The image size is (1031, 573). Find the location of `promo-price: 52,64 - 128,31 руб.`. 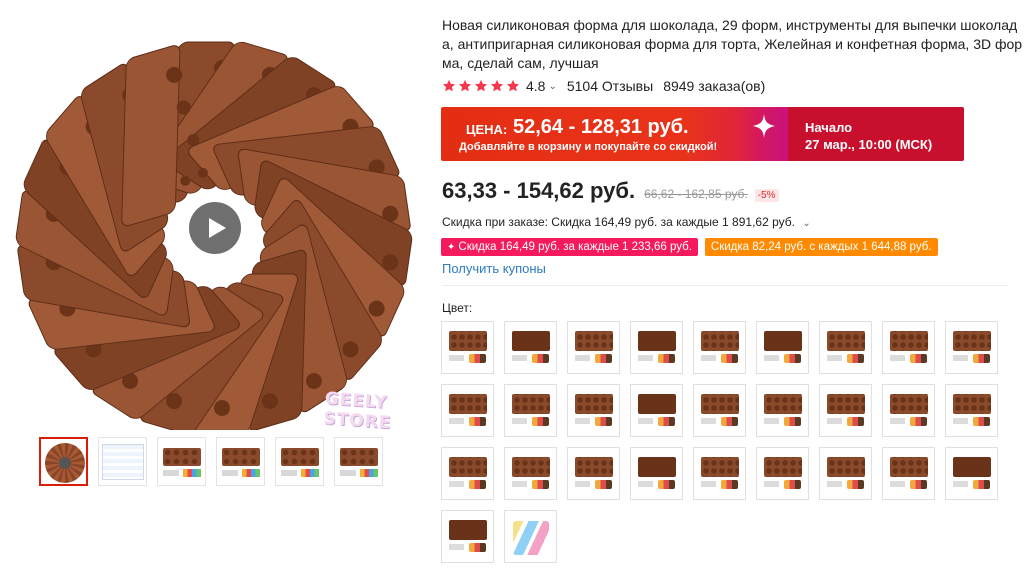

promo-price: 52,64 - 128,31 руб. is located at coordinates (601, 127).